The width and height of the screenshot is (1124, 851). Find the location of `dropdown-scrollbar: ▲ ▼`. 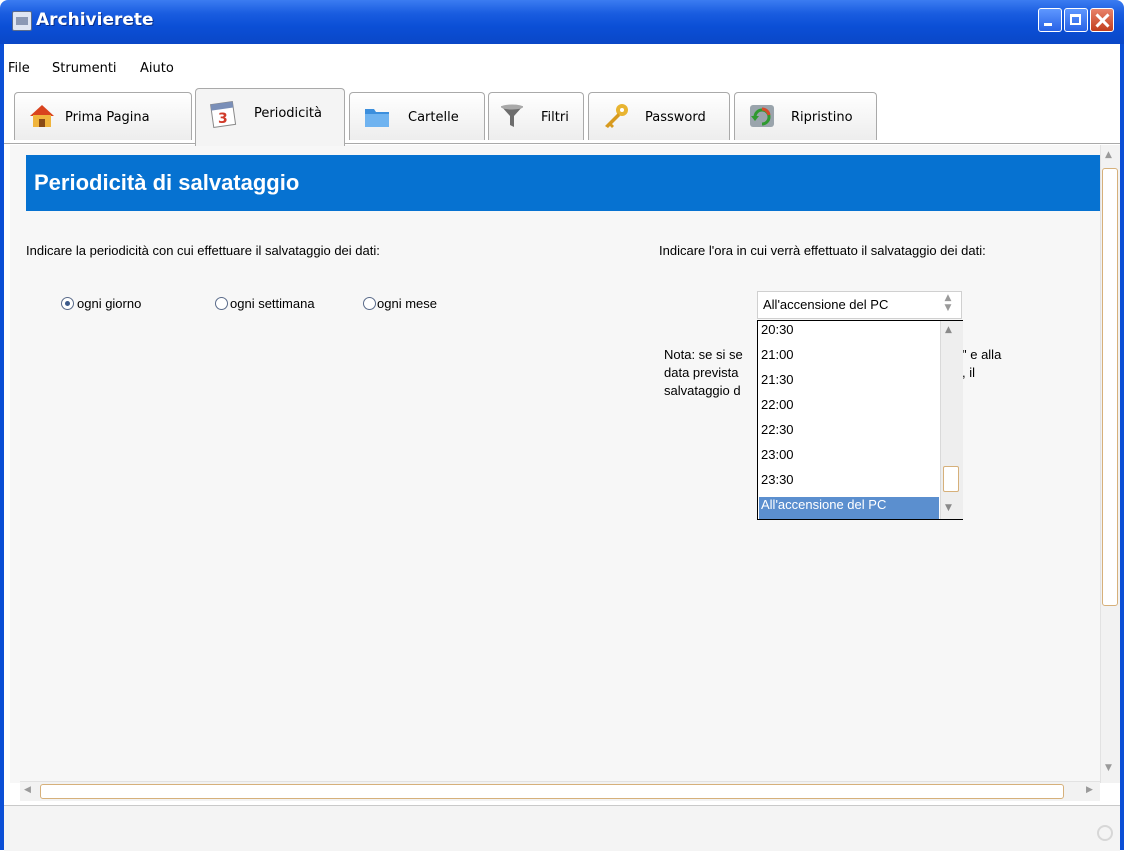

dropdown-scrollbar: ▲ ▼ is located at coordinates (951, 420).